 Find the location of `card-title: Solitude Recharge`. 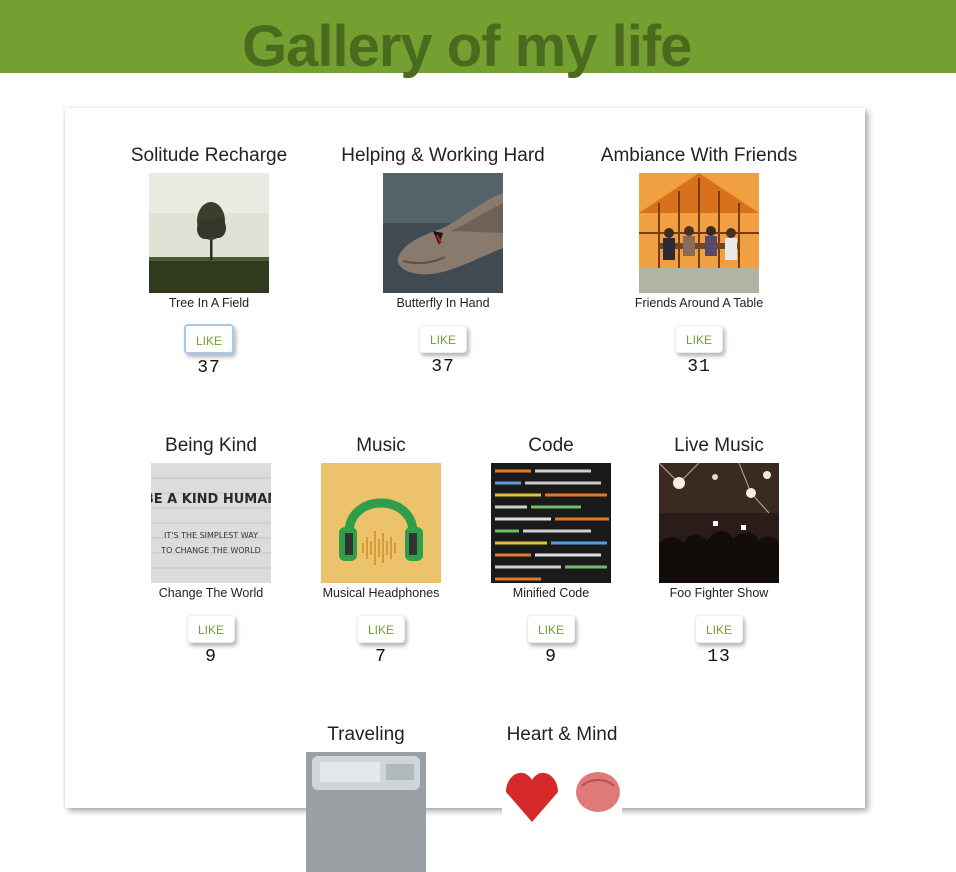

card-title: Solitude Recharge is located at coordinates (209, 155).